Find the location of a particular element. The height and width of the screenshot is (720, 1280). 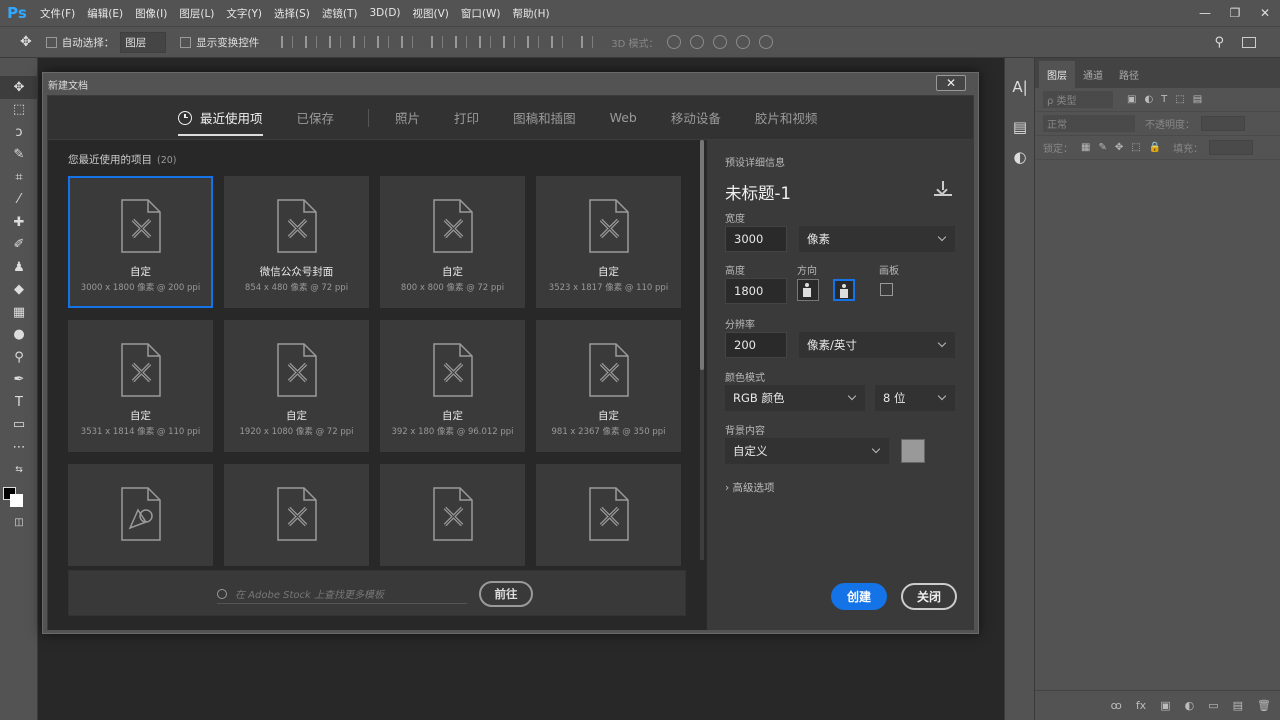

menu-layer: 图层(L) is located at coordinates (196, 13).